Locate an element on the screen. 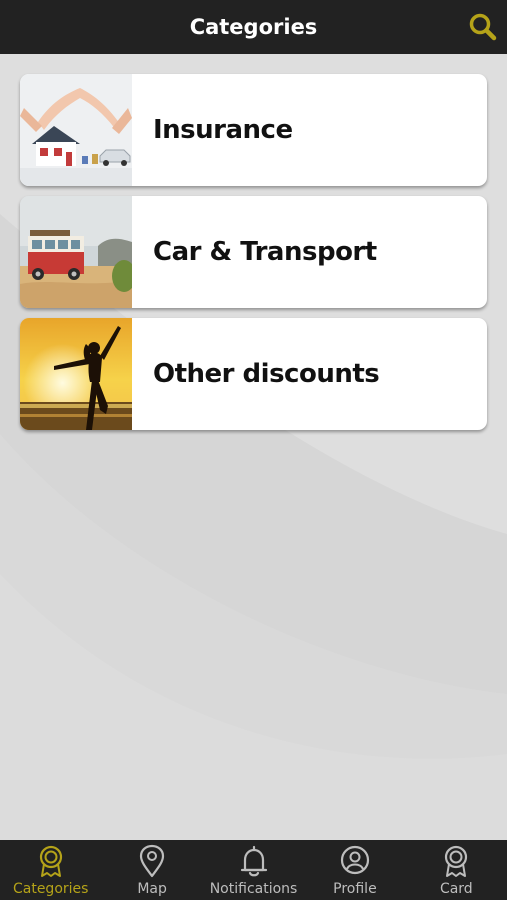 The height and width of the screenshot is (900, 507). search-button is located at coordinates (483, 27).